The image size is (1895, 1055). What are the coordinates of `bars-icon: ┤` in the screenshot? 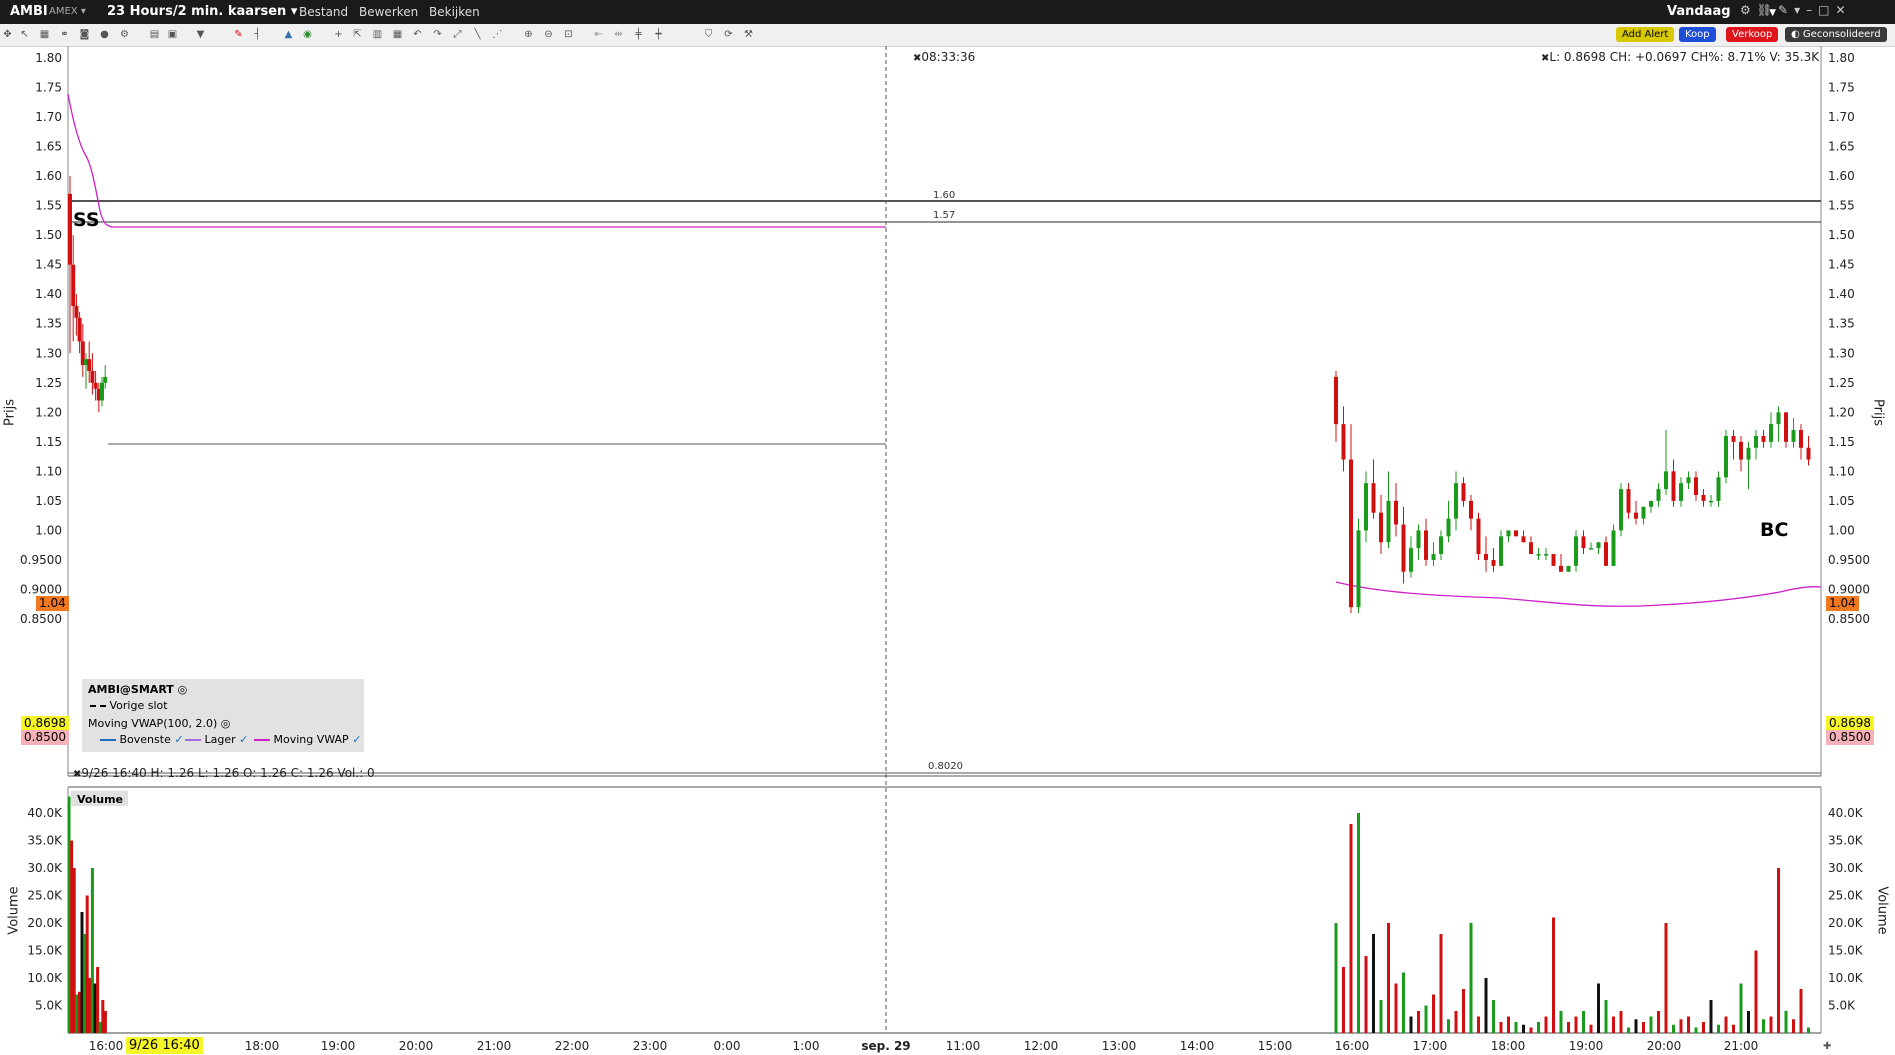 It's located at (257, 34).